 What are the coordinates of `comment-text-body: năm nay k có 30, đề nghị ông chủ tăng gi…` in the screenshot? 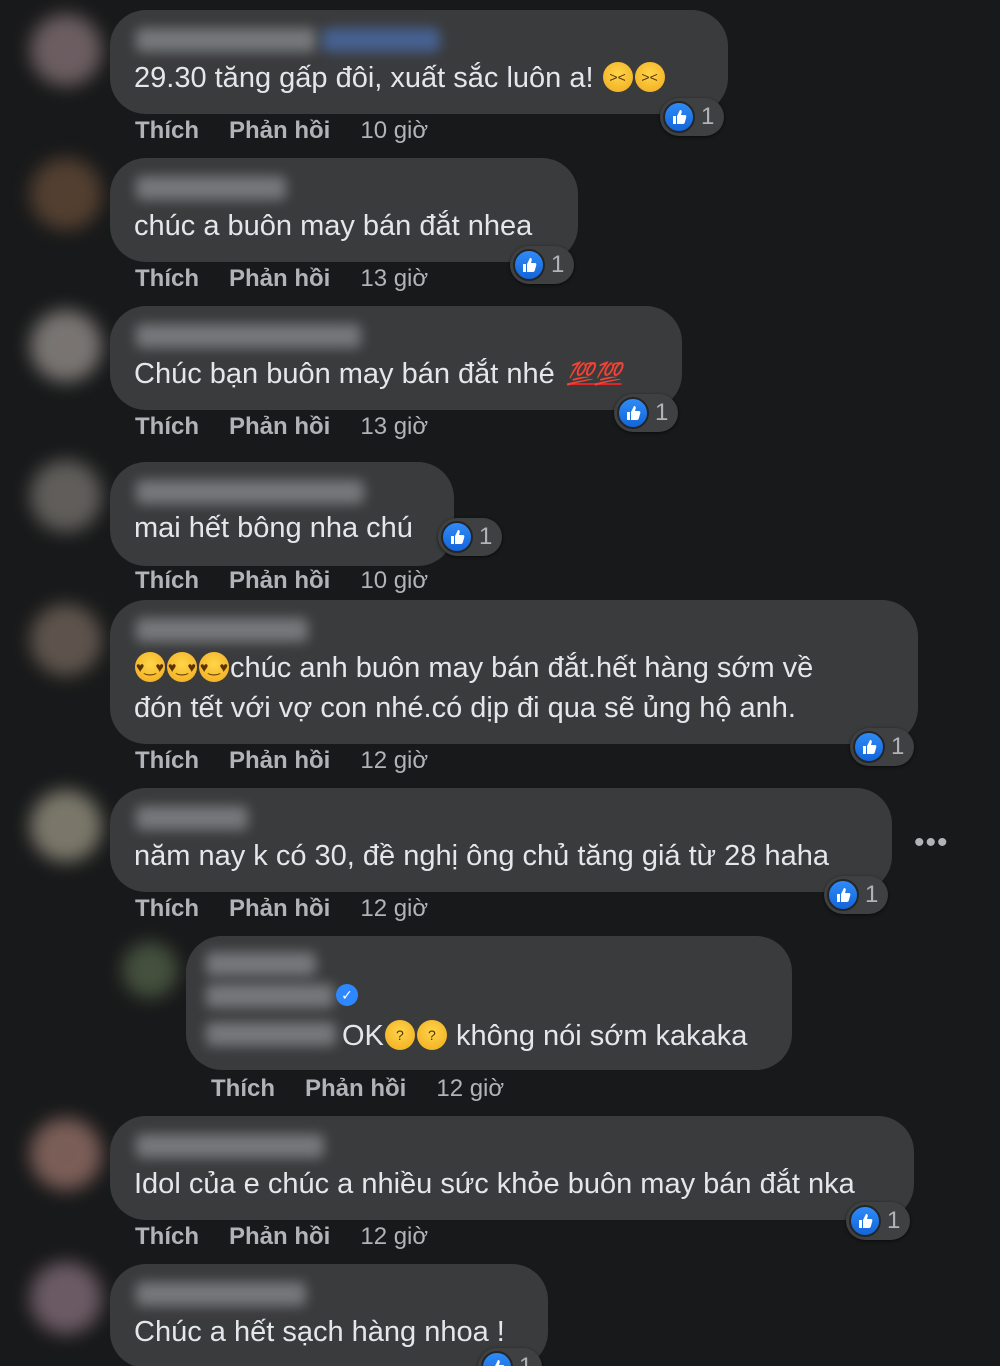 It's located at (481, 856).